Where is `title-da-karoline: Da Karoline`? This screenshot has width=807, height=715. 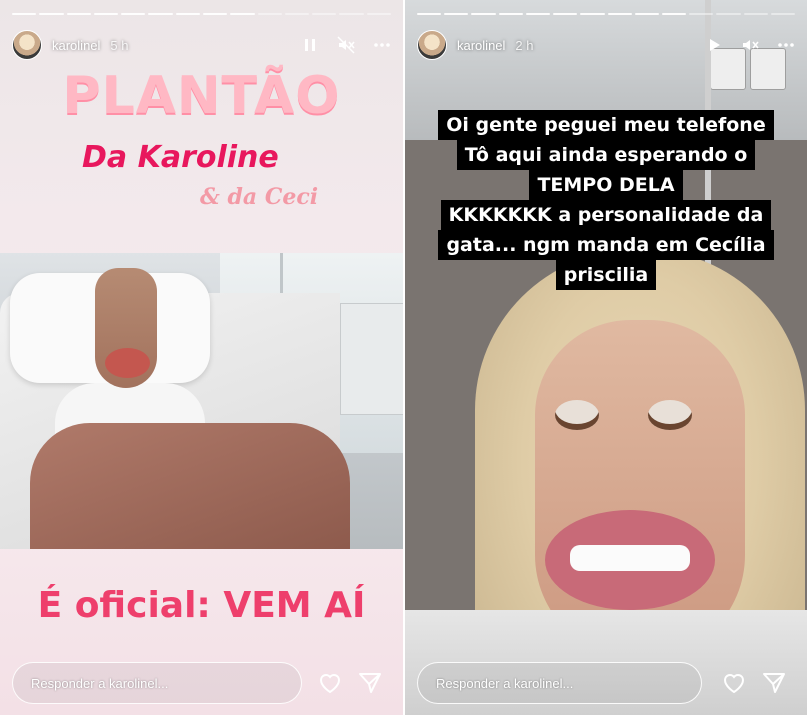 title-da-karoline: Da Karoline is located at coordinates (180, 157).